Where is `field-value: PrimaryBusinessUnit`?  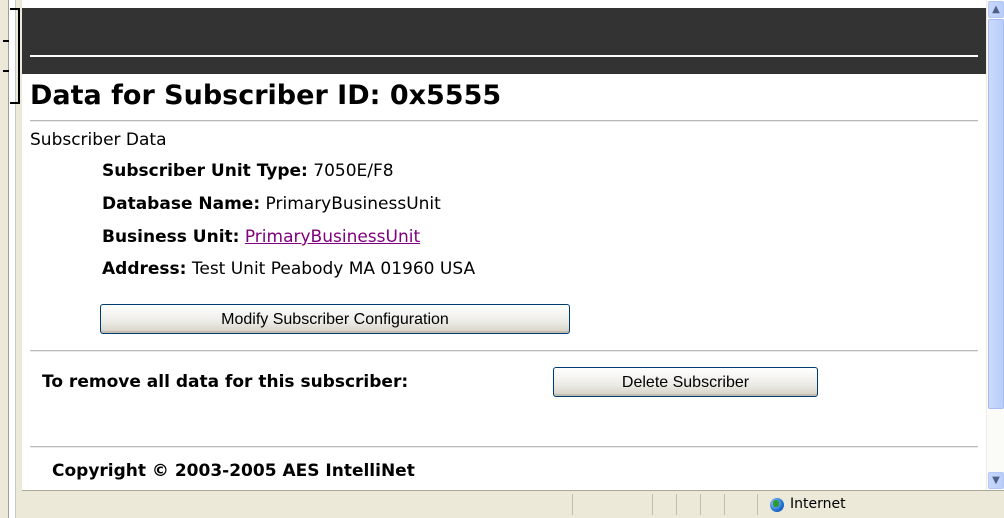
field-value: PrimaryBusinessUnit is located at coordinates (353, 204).